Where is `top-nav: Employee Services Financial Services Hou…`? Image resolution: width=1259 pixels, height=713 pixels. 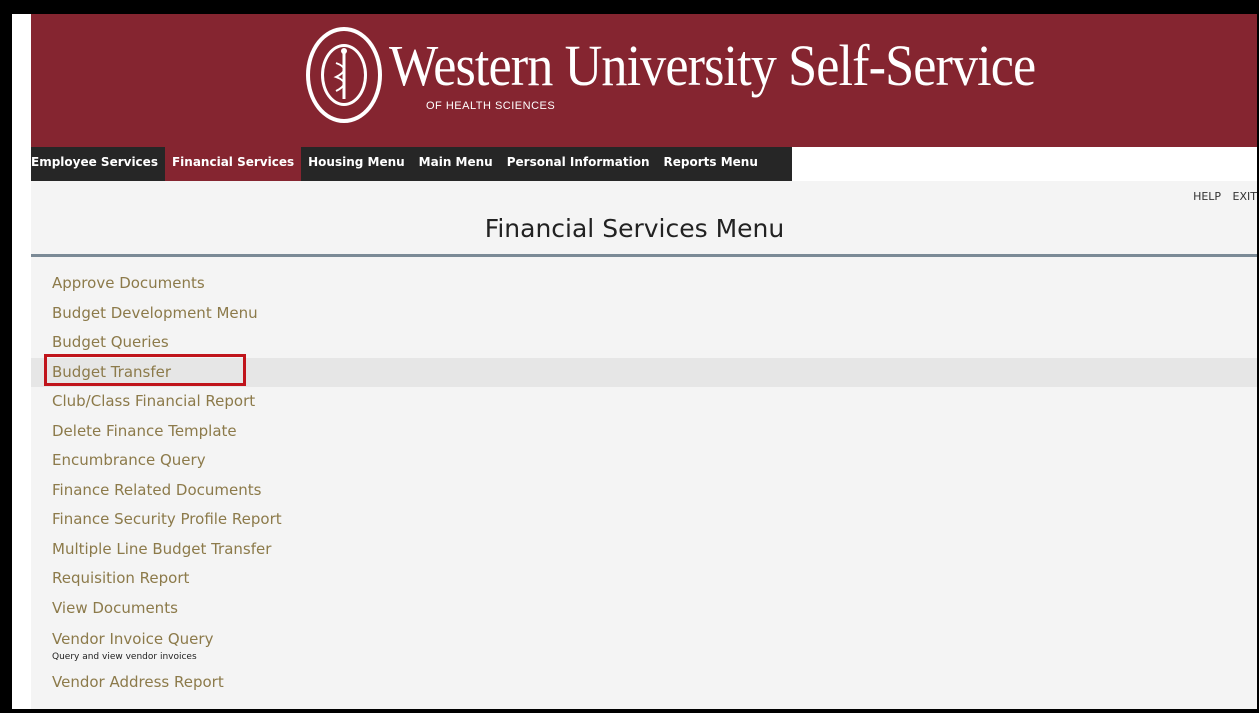
top-nav: Employee Services Financial Services Hou… is located at coordinates (411, 164).